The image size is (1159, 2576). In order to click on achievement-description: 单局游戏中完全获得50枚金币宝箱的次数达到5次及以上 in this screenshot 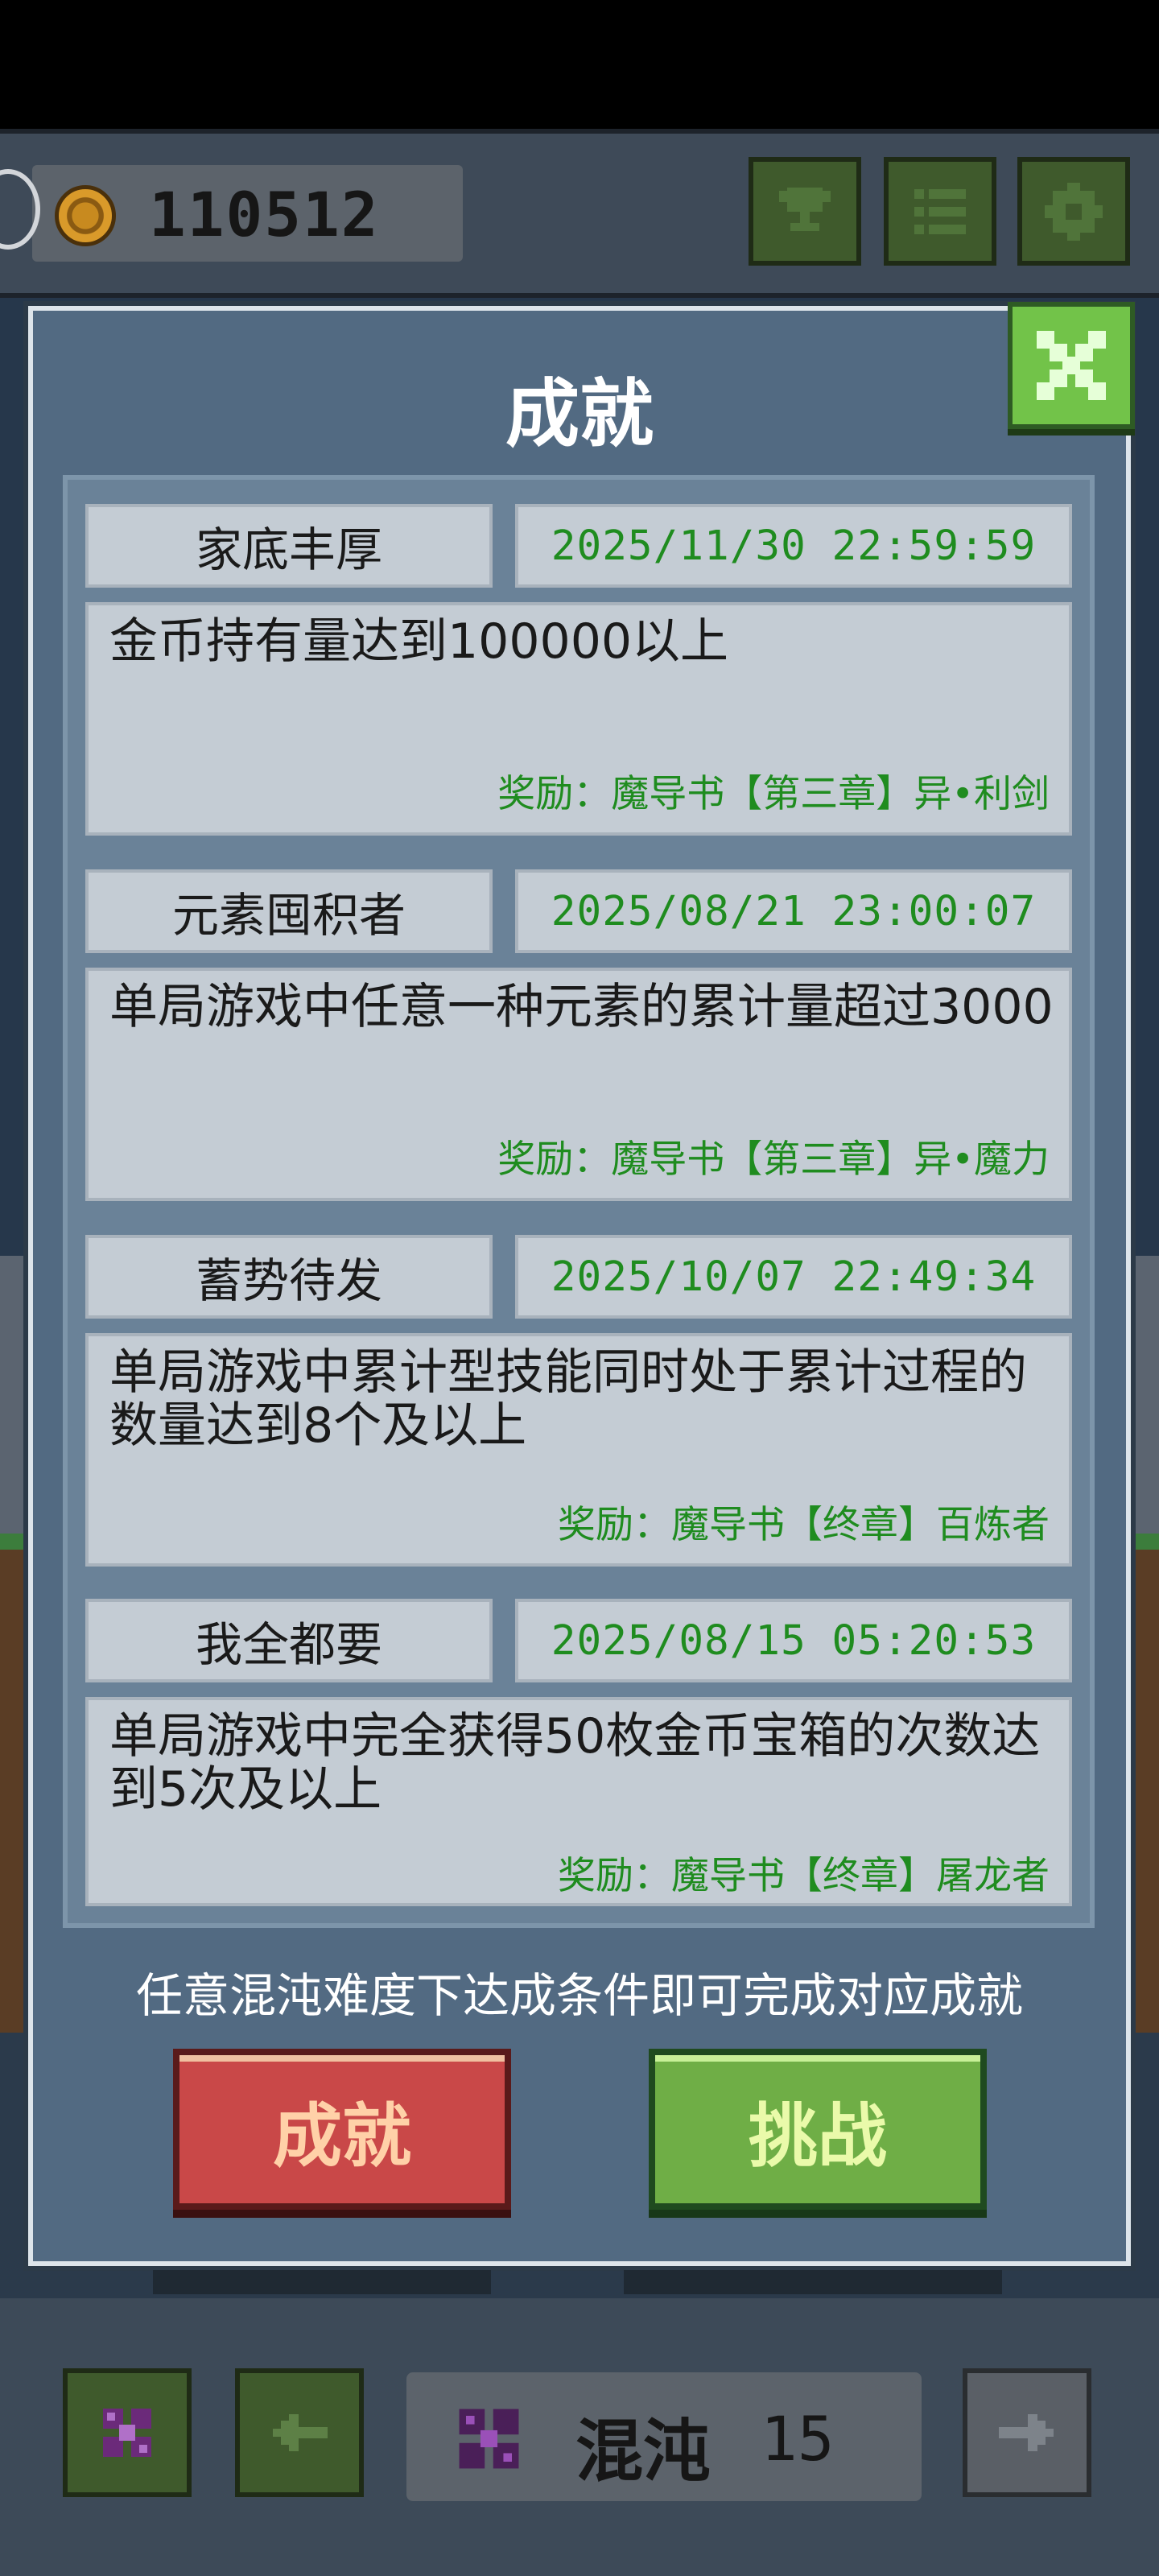, I will do `click(575, 1763)`.